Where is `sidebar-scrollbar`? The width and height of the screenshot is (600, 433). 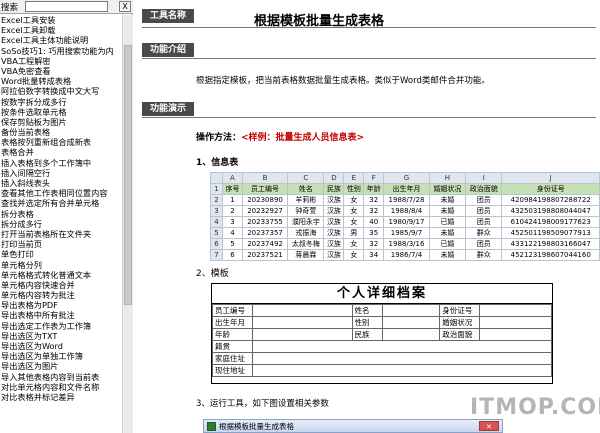
sidebar-scrollbar is located at coordinates (127, 224).